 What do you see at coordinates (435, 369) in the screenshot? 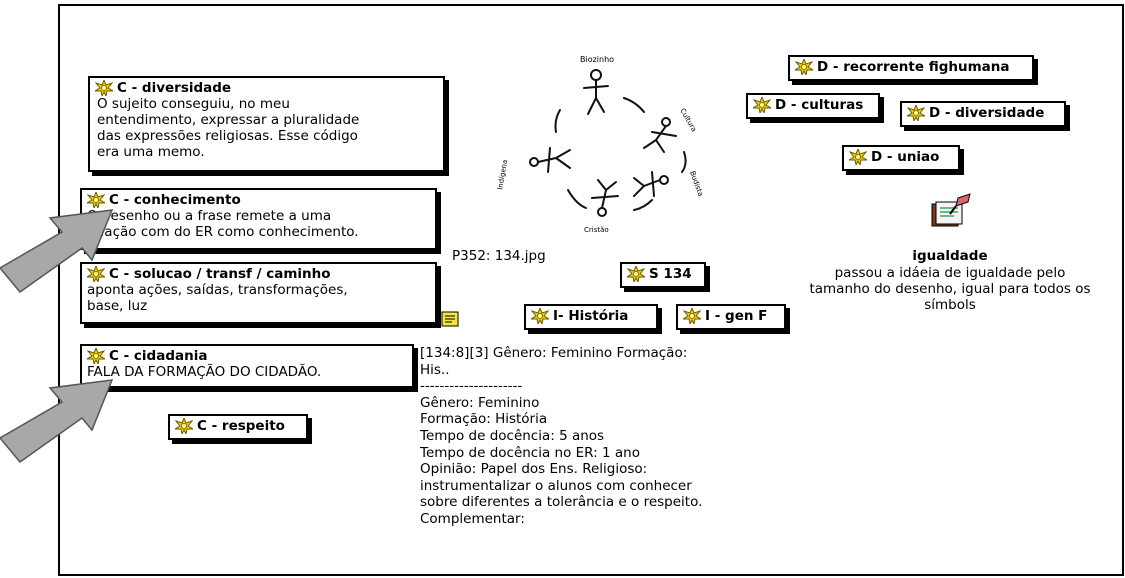
I see `quotation-line: His..` at bounding box center [435, 369].